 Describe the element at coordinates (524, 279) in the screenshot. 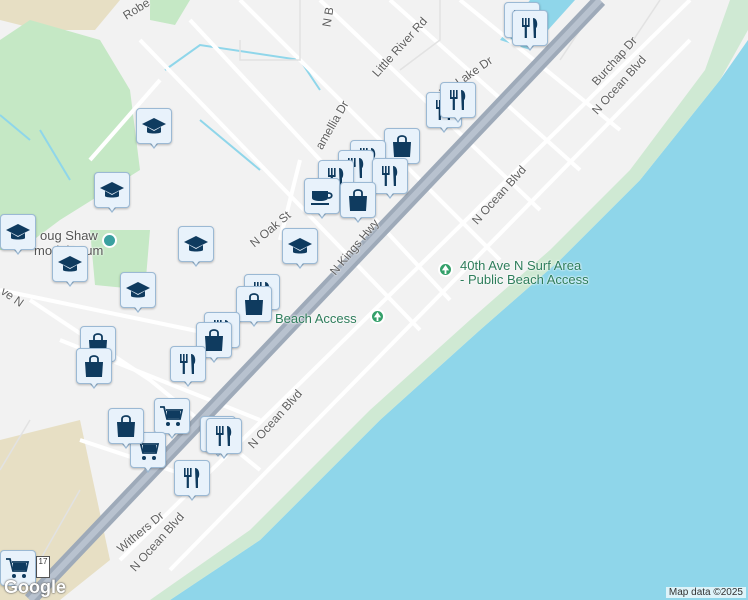

I see `surf-area-label-line2: - Public Beach Access` at that location.